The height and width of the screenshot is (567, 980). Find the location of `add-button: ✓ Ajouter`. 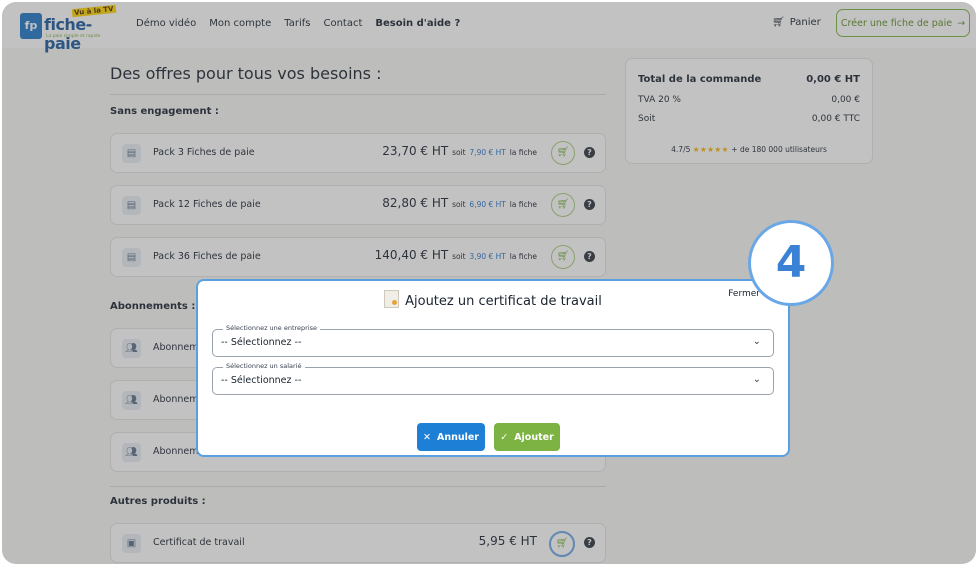

add-button: ✓ Ajouter is located at coordinates (527, 437).